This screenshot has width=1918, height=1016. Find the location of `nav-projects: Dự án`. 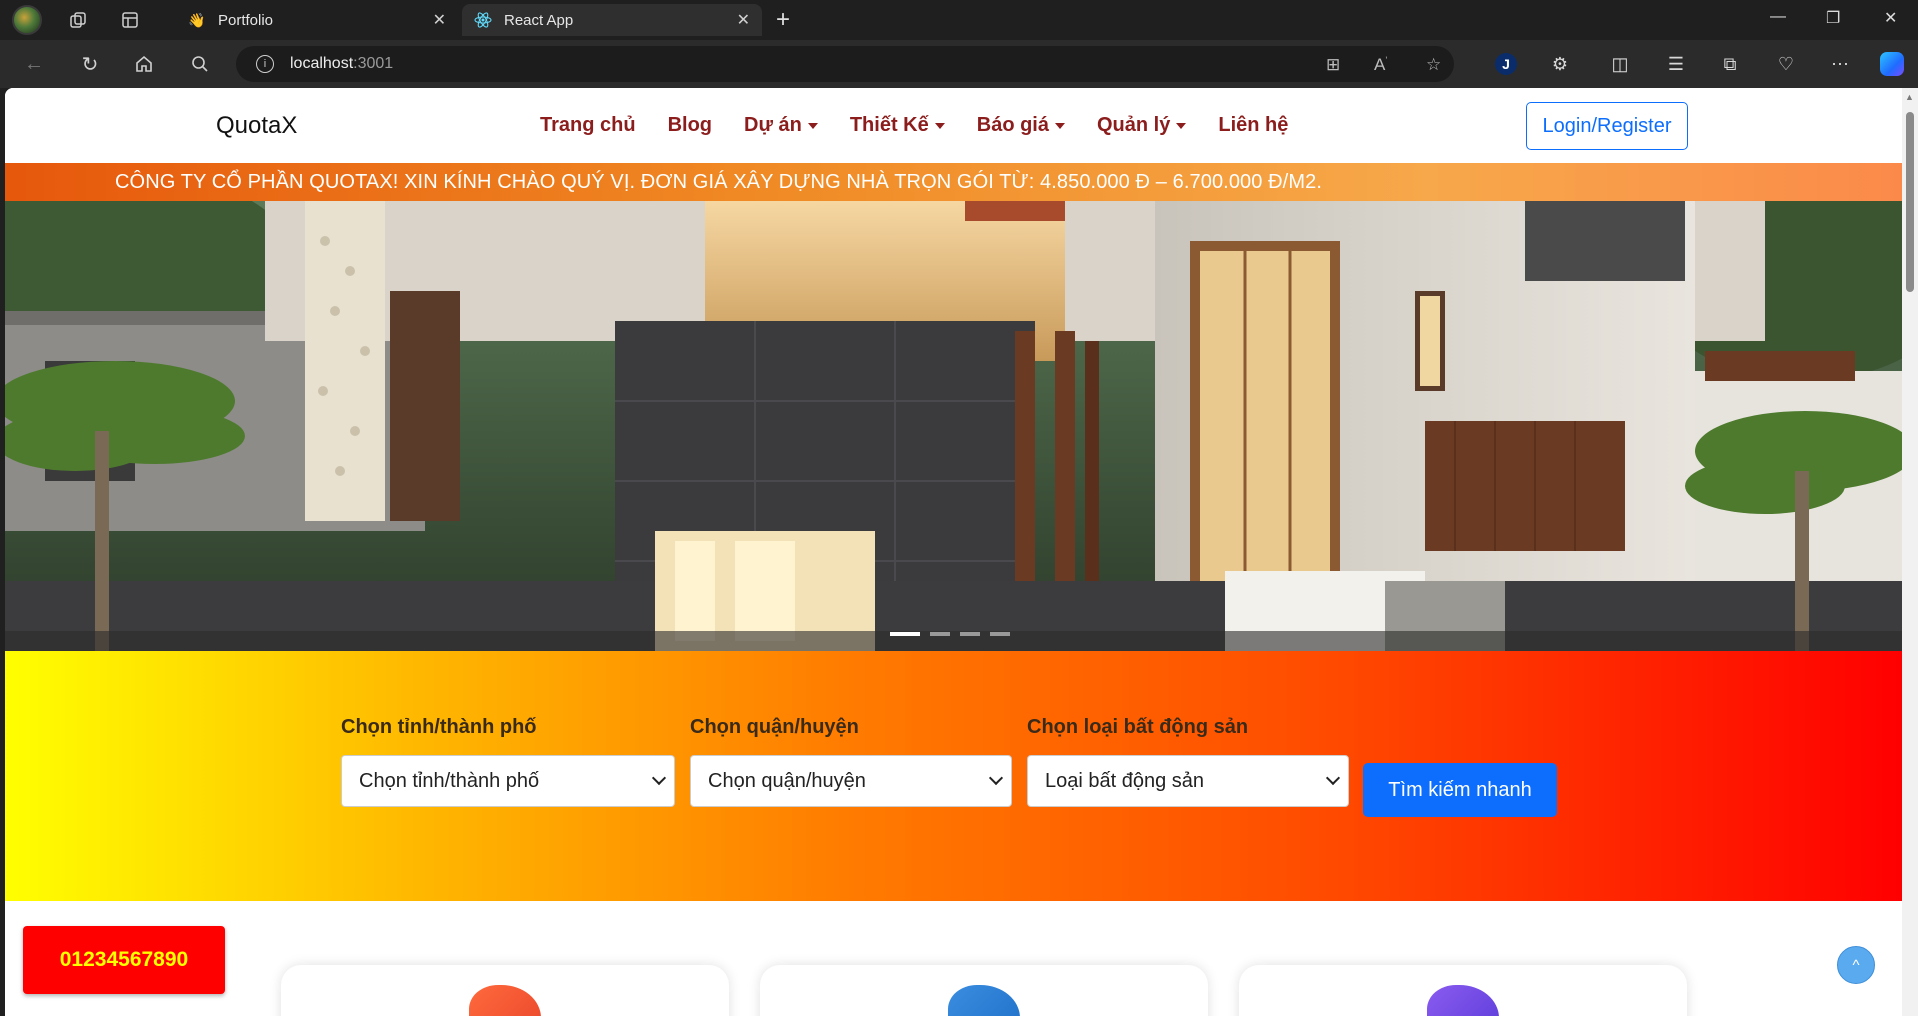

nav-projects: Dự án is located at coordinates (781, 125).